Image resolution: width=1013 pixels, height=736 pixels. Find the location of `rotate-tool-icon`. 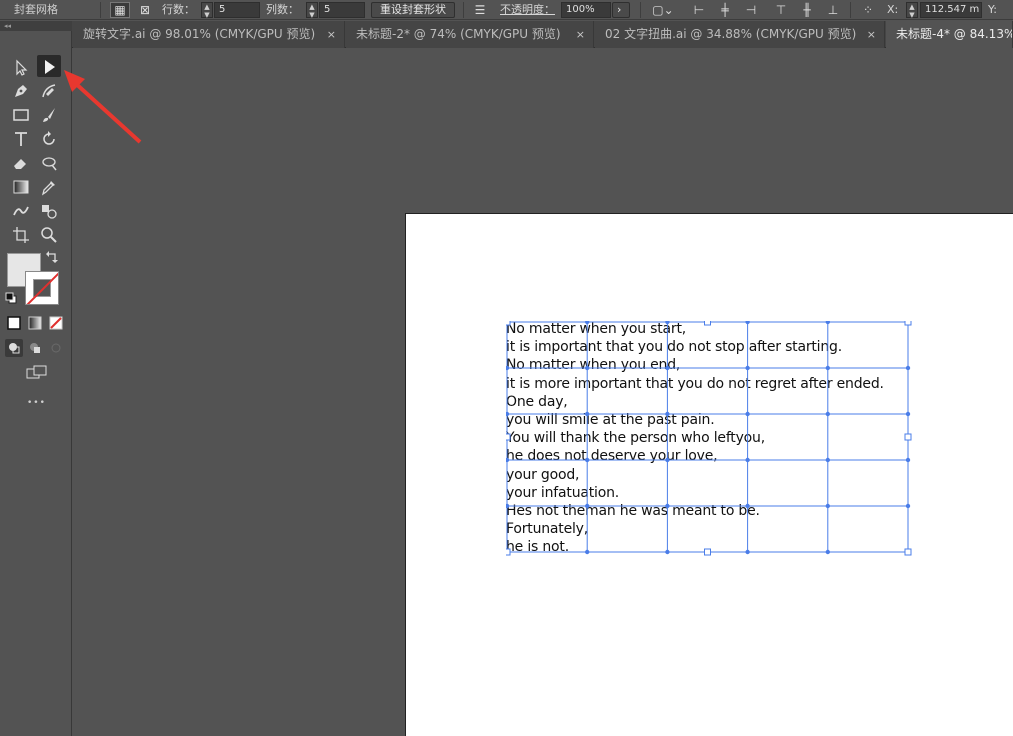

rotate-tool-icon is located at coordinates (49, 138).